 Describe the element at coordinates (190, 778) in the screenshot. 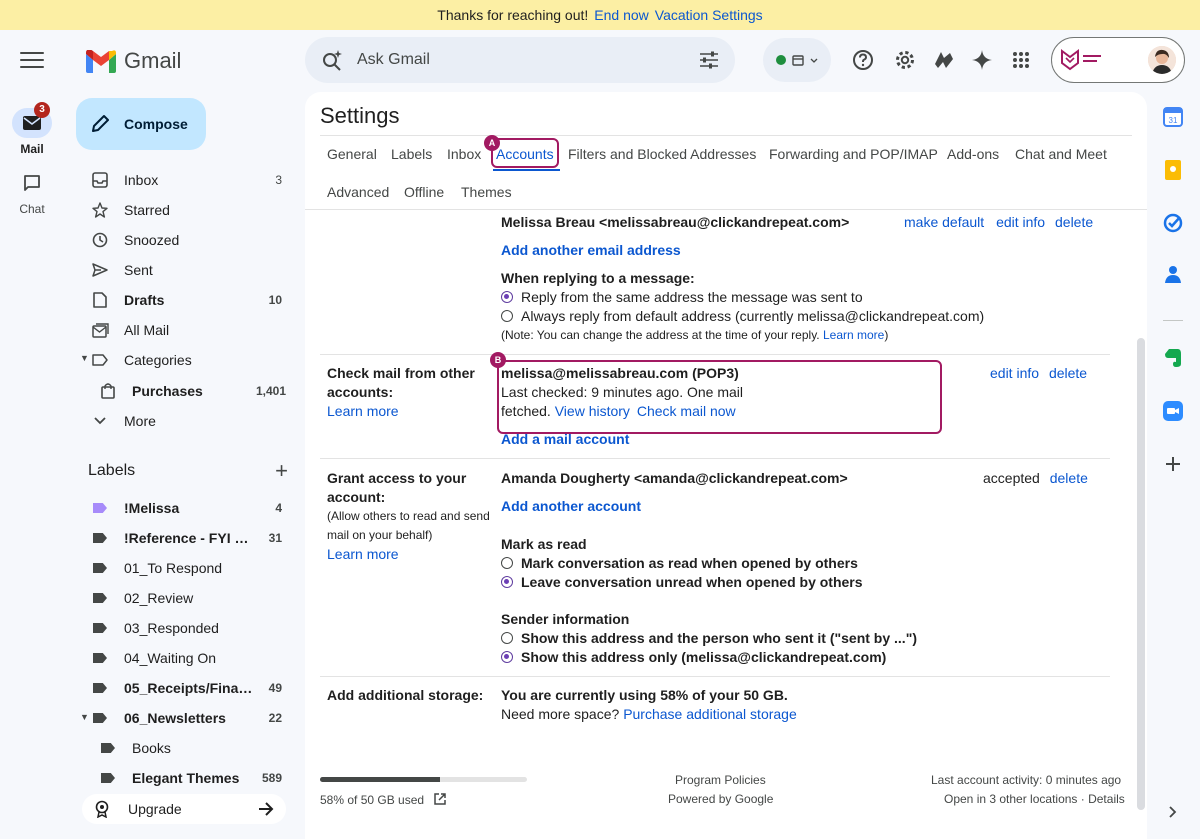

I see `label-item: Elegant Themes 589` at that location.